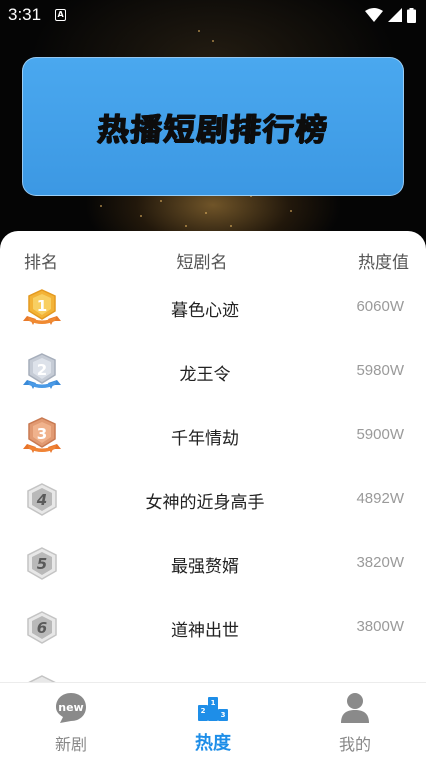 The width and height of the screenshot is (426, 759). I want to click on table-header: 排名 短剧名 热度值, so click(213, 260).